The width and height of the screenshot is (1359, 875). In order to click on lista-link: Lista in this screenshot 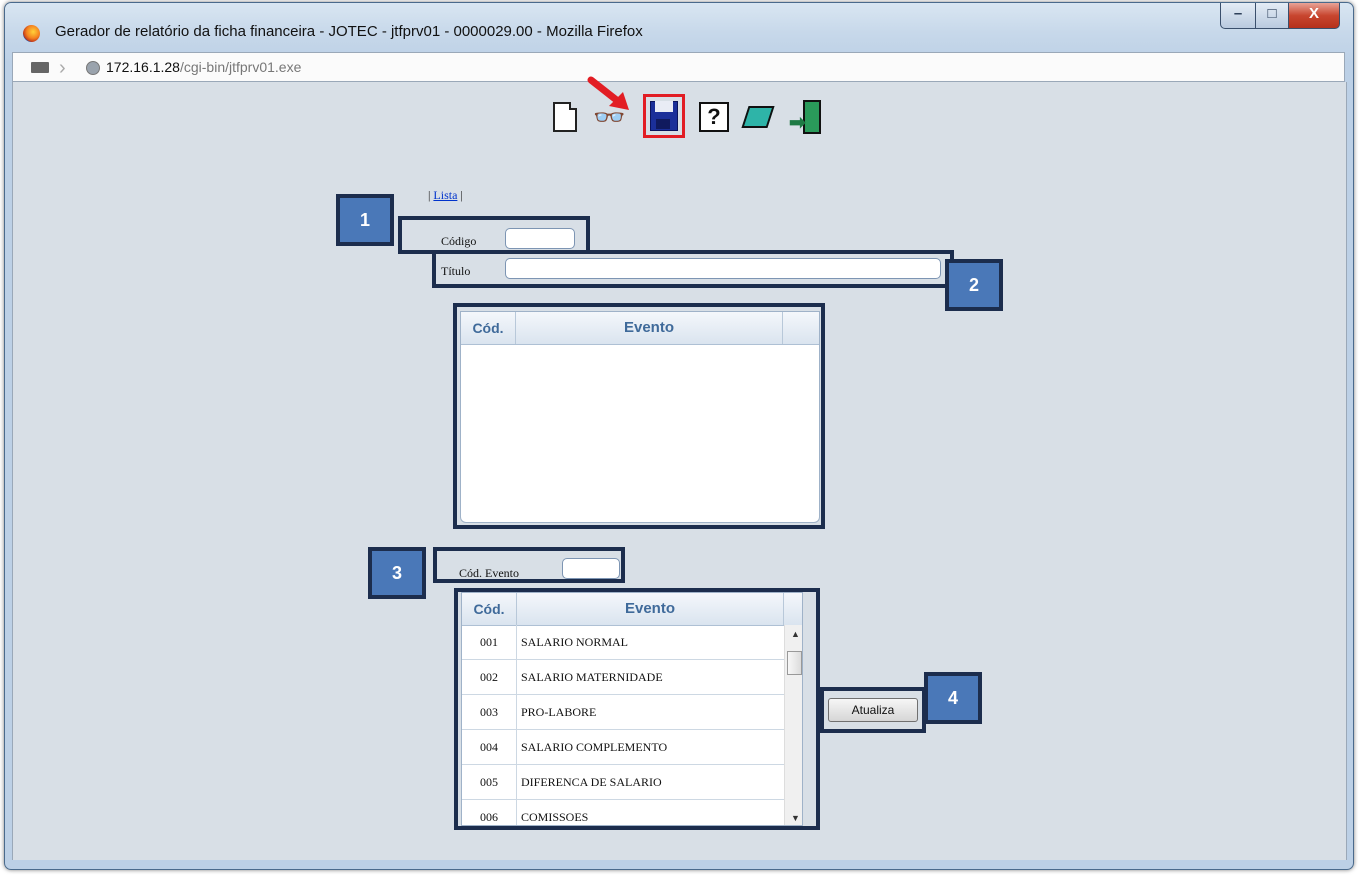, I will do `click(445, 195)`.